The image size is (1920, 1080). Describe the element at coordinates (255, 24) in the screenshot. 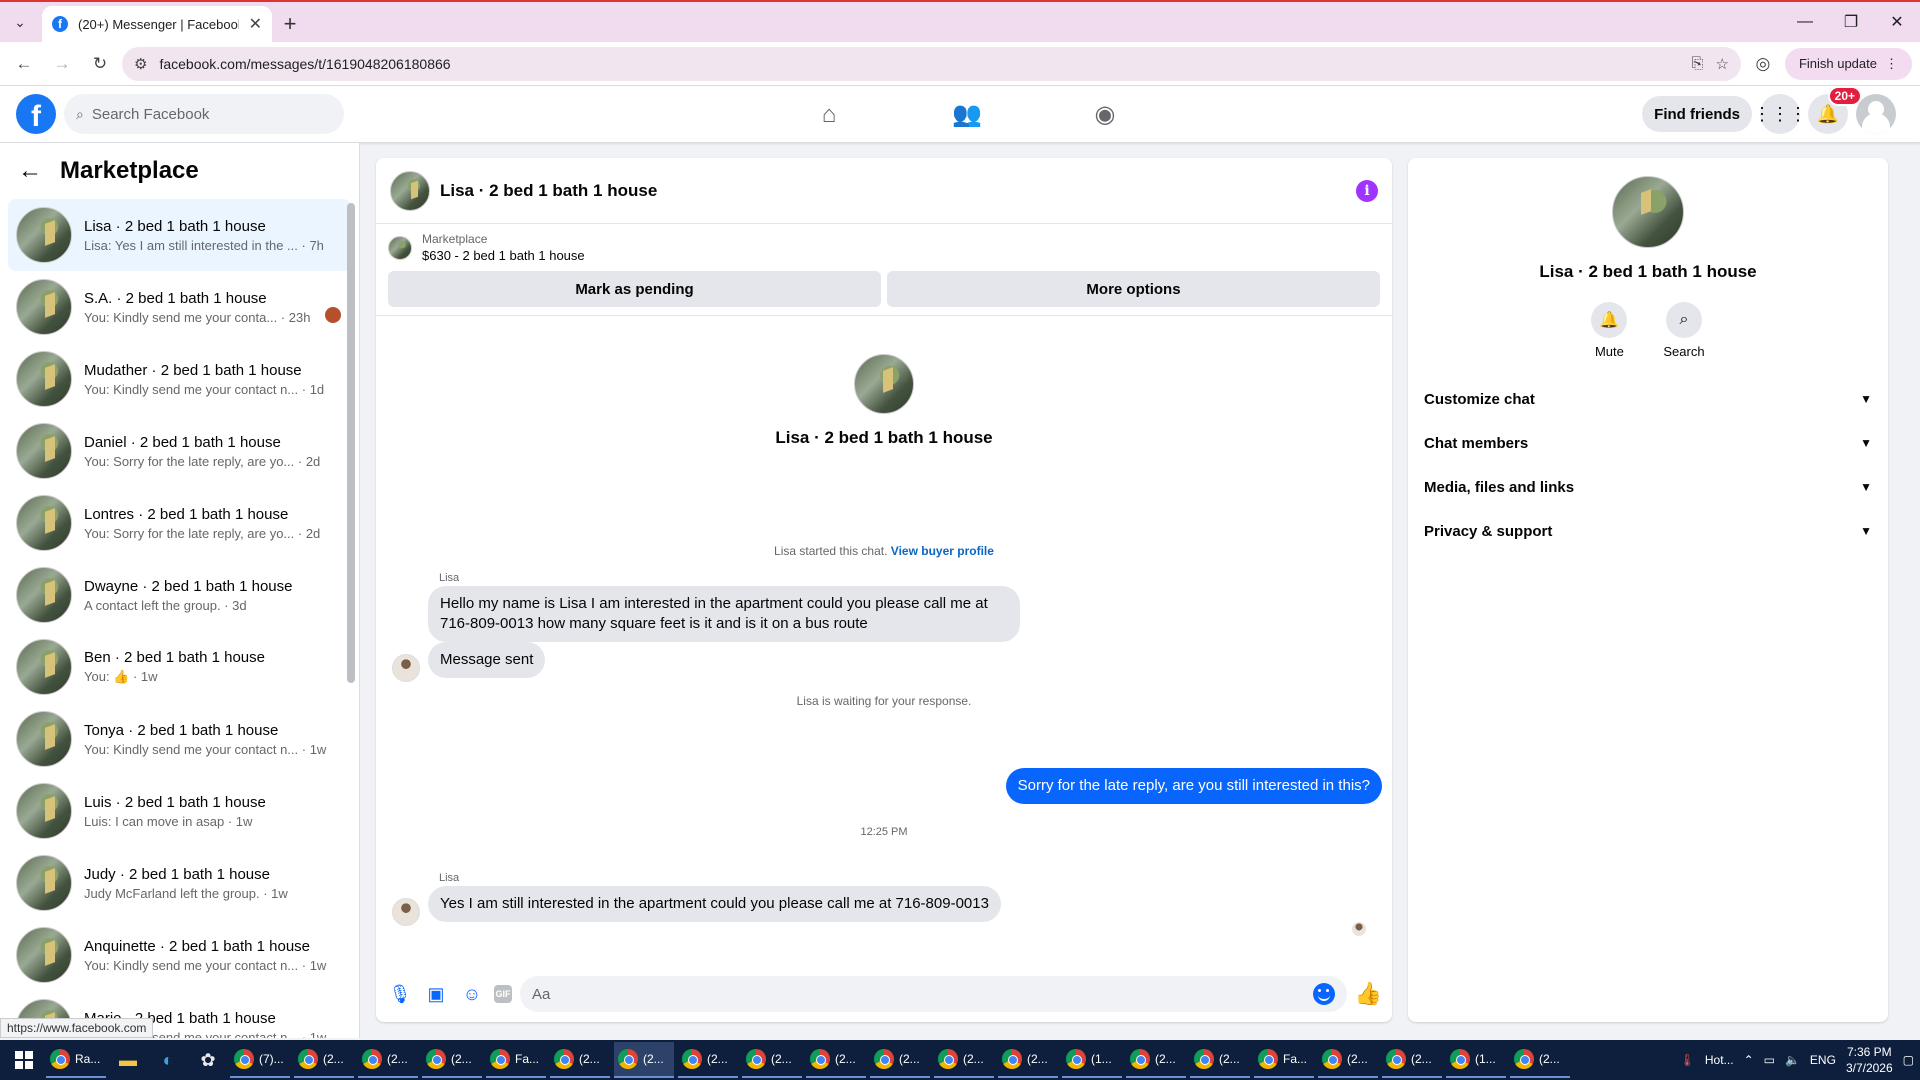

I see `tab-close-icon: ✕` at that location.